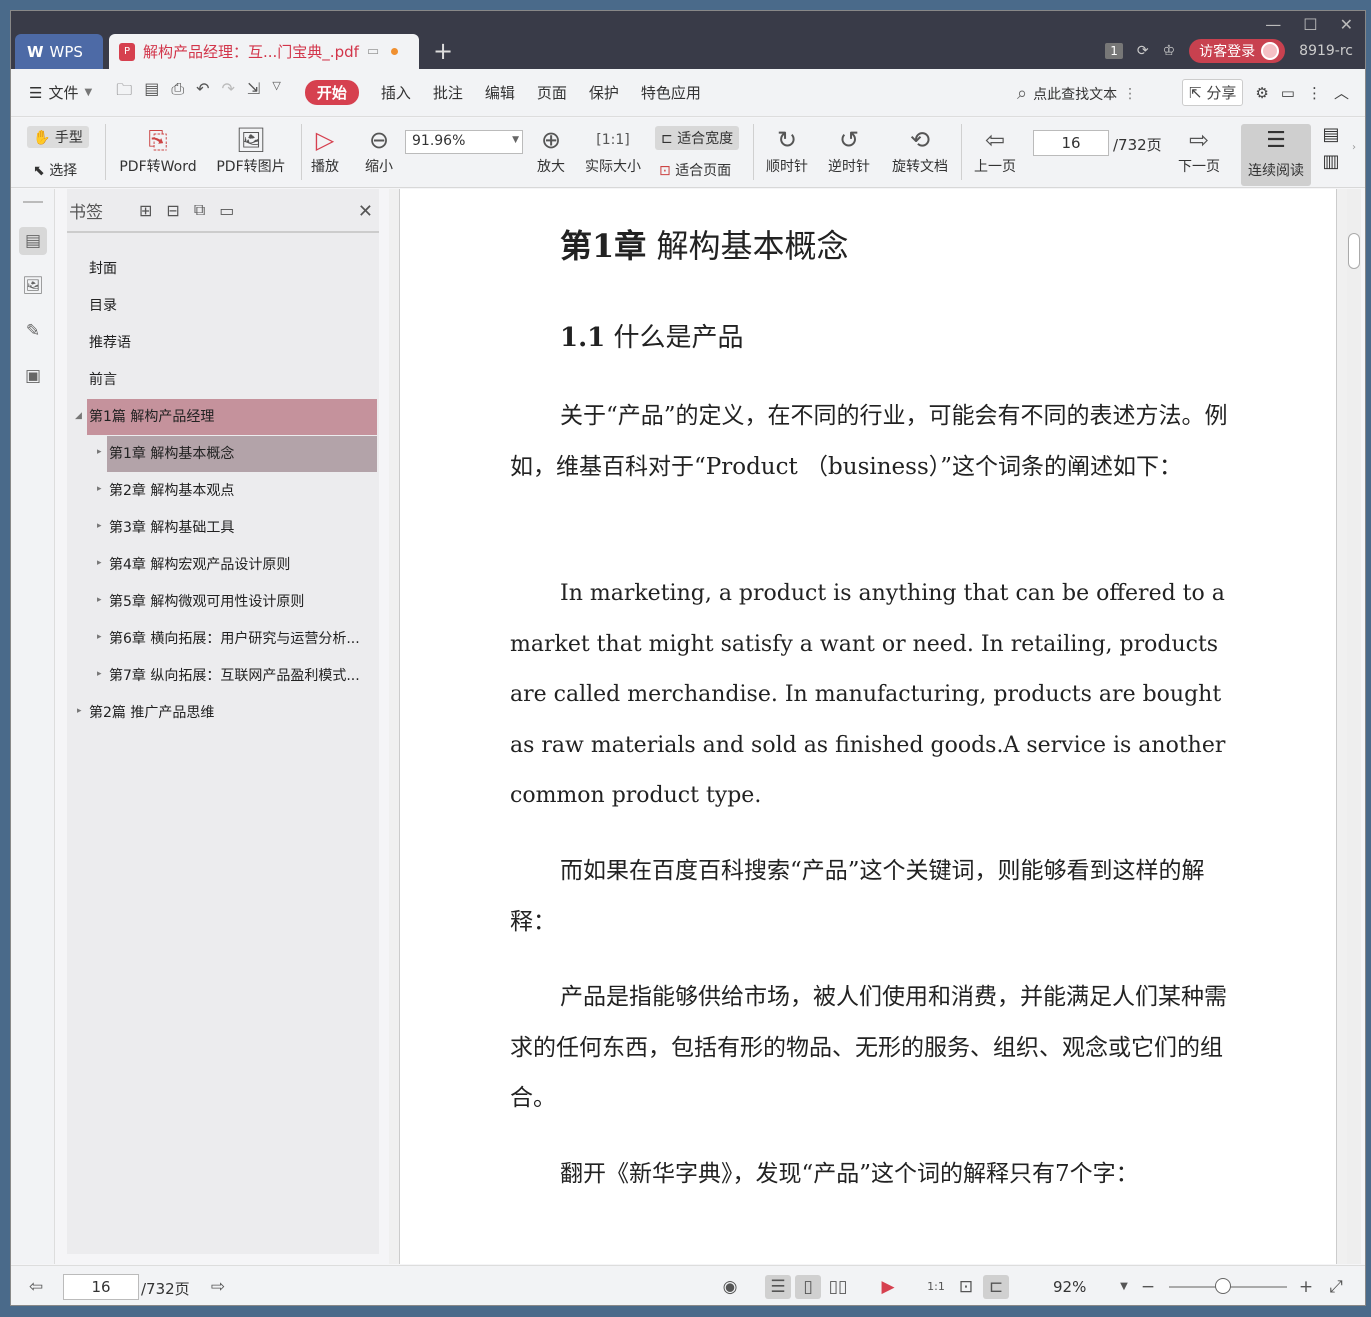  What do you see at coordinates (604, 92) in the screenshot?
I see `tab-protect: 保护` at bounding box center [604, 92].